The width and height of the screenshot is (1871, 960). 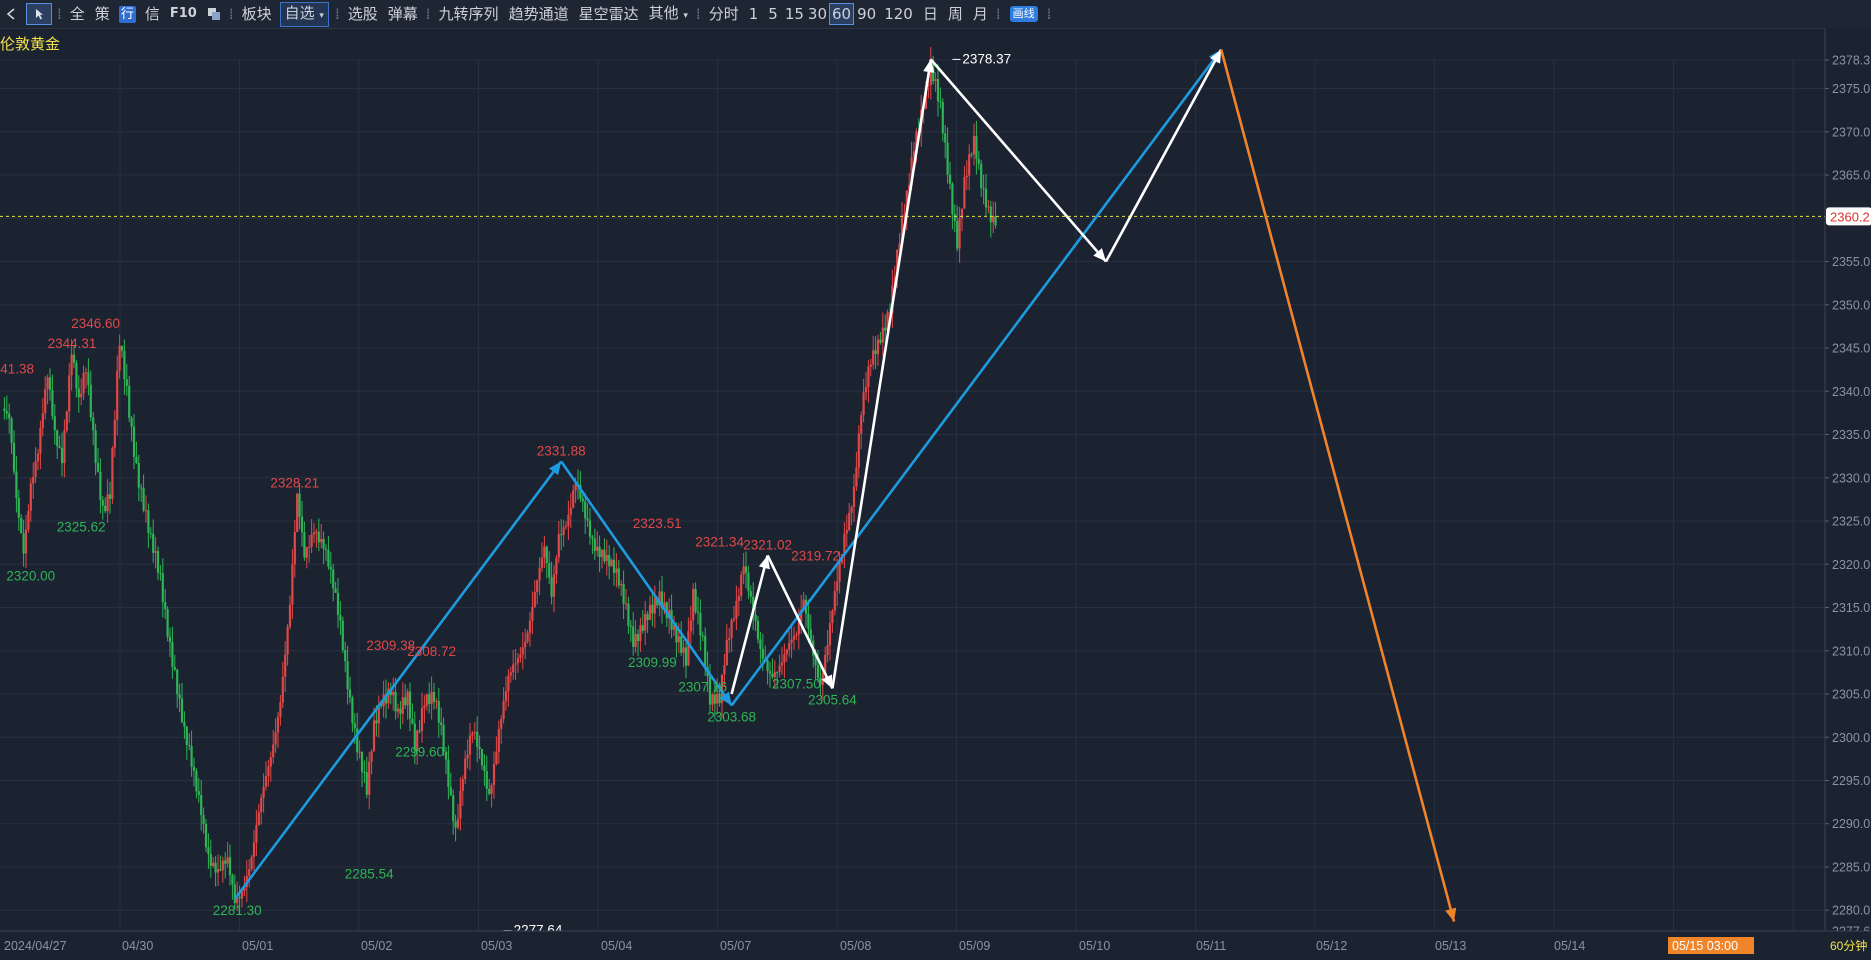 I want to click on tab-f10: F10, so click(x=183, y=14).